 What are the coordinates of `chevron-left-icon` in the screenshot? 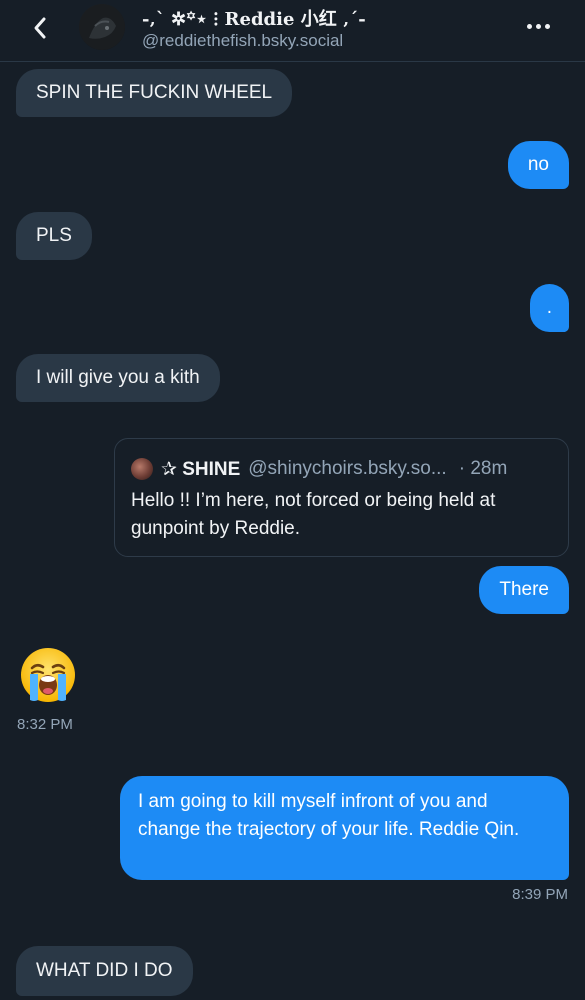 It's located at (40, 28).